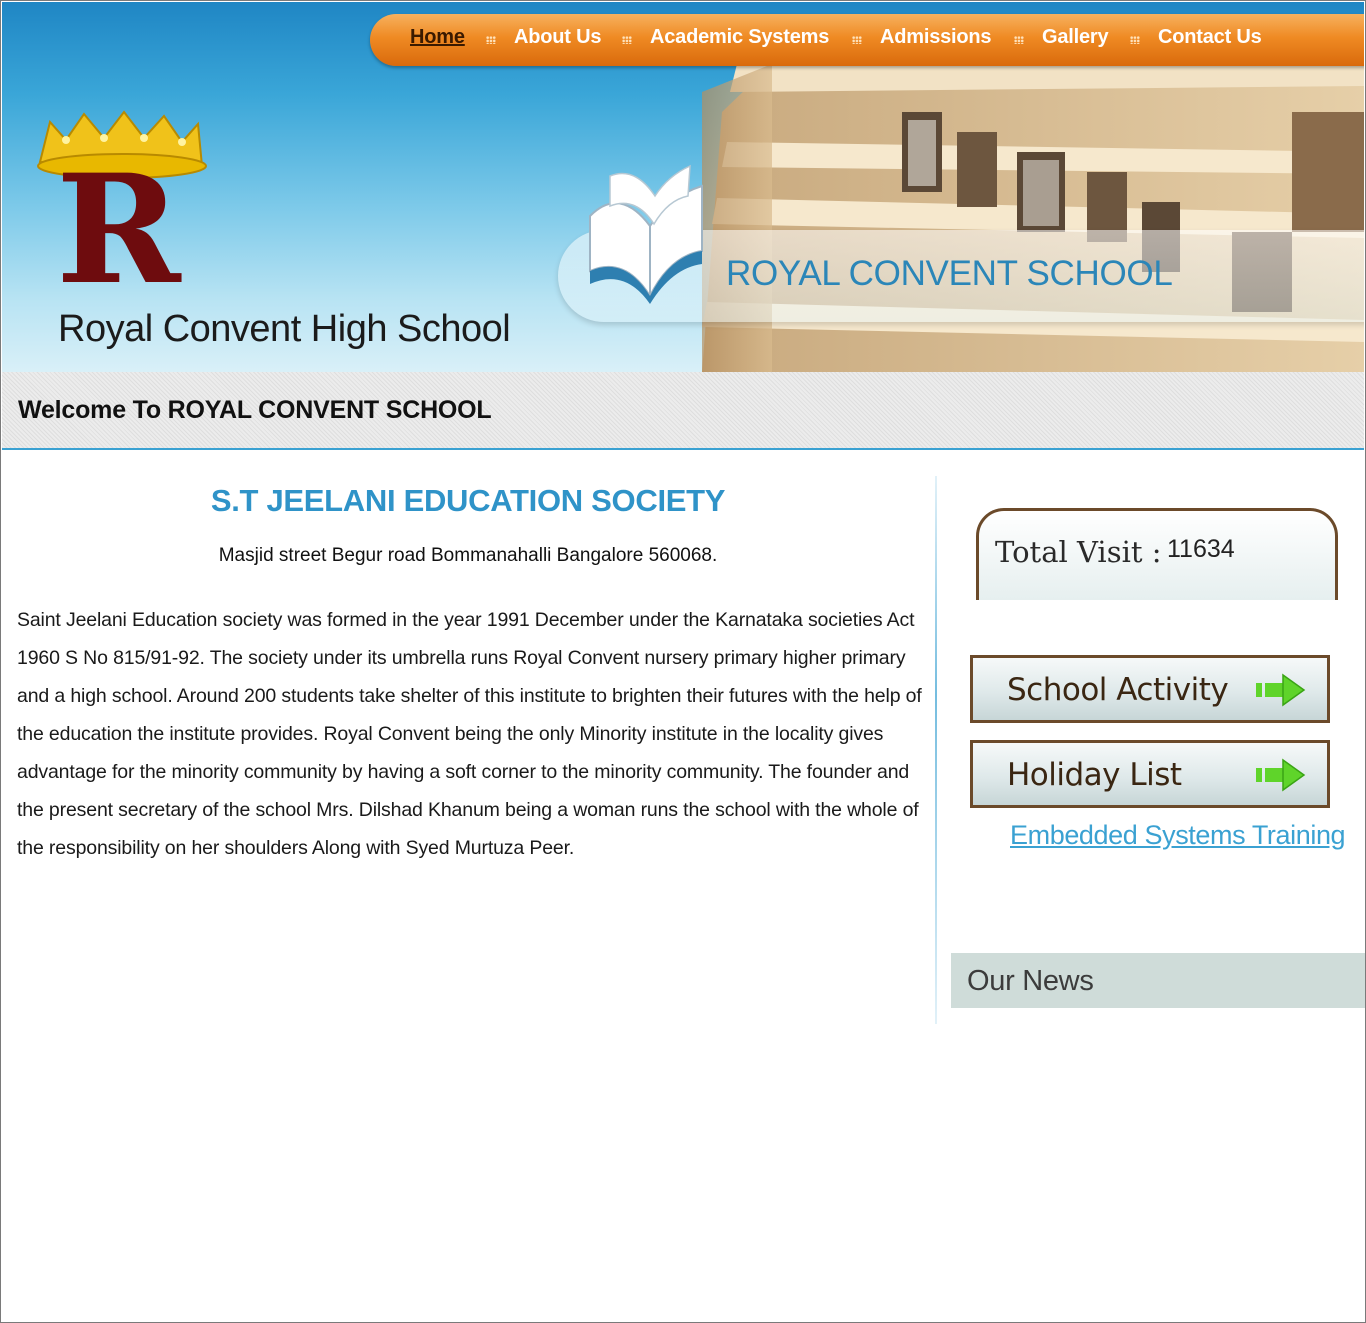 This screenshot has width=1366, height=1323. Describe the element at coordinates (437, 37) in the screenshot. I see `nav-item-home: Home` at that location.